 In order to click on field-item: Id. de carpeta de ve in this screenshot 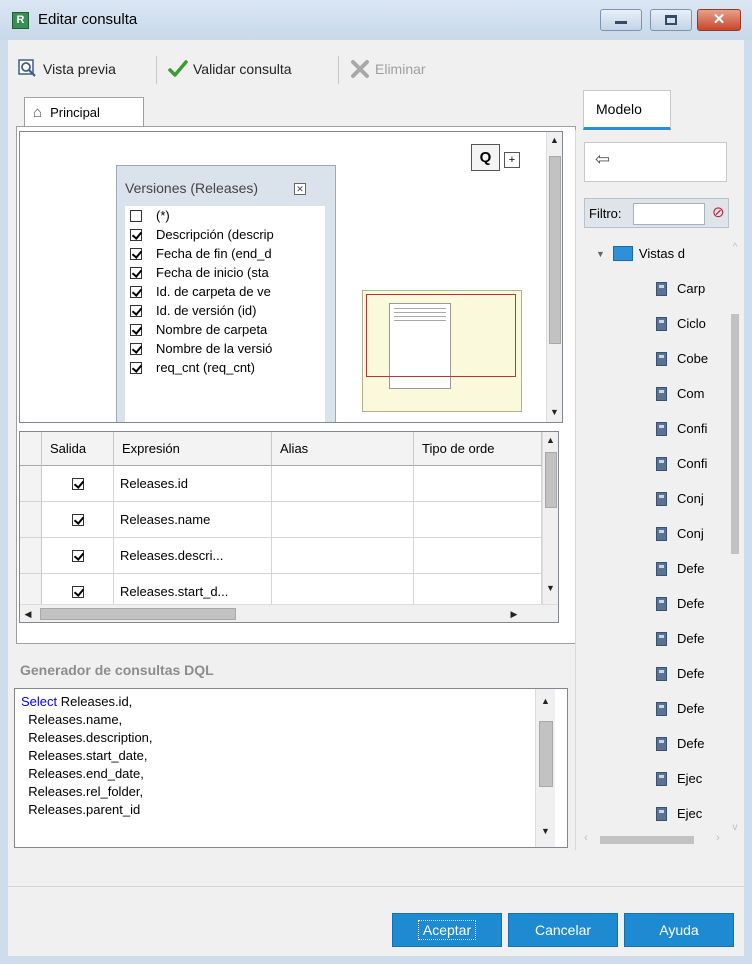, I will do `click(225, 291)`.